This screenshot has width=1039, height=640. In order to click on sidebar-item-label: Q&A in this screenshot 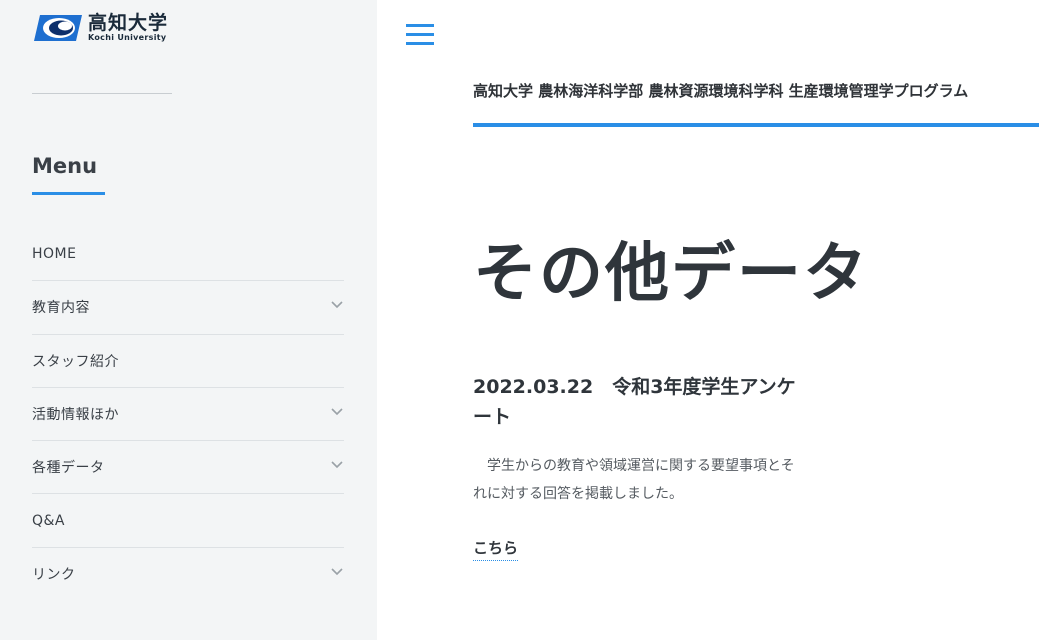, I will do `click(49, 520)`.